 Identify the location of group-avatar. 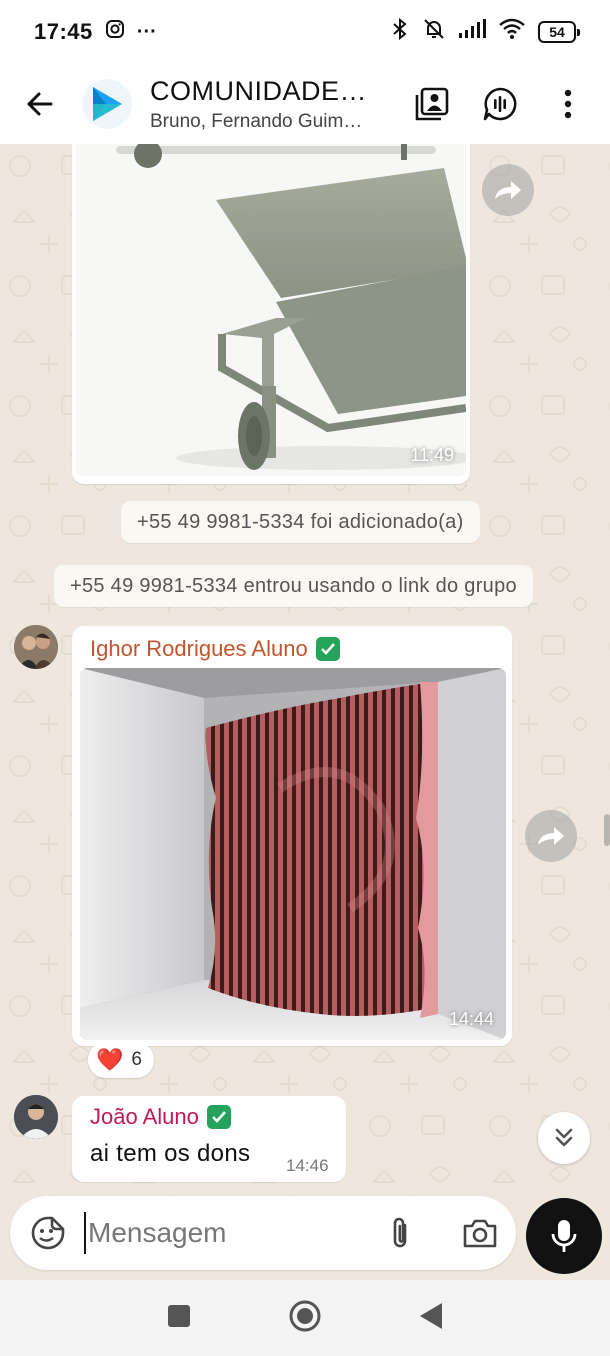
(107, 104).